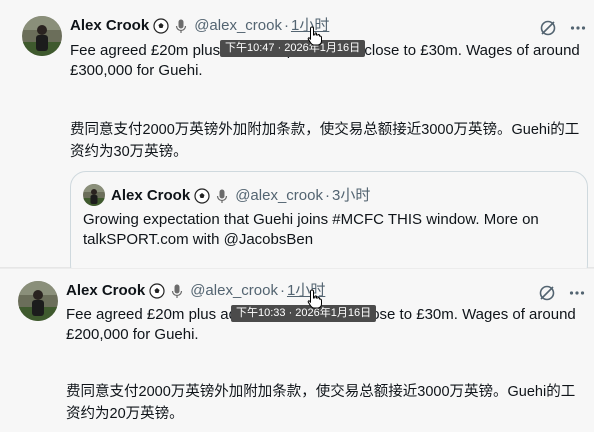 The height and width of the screenshot is (432, 594). Describe the element at coordinates (351, 196) in the screenshot. I see `timestamp-link: 3小时` at that location.